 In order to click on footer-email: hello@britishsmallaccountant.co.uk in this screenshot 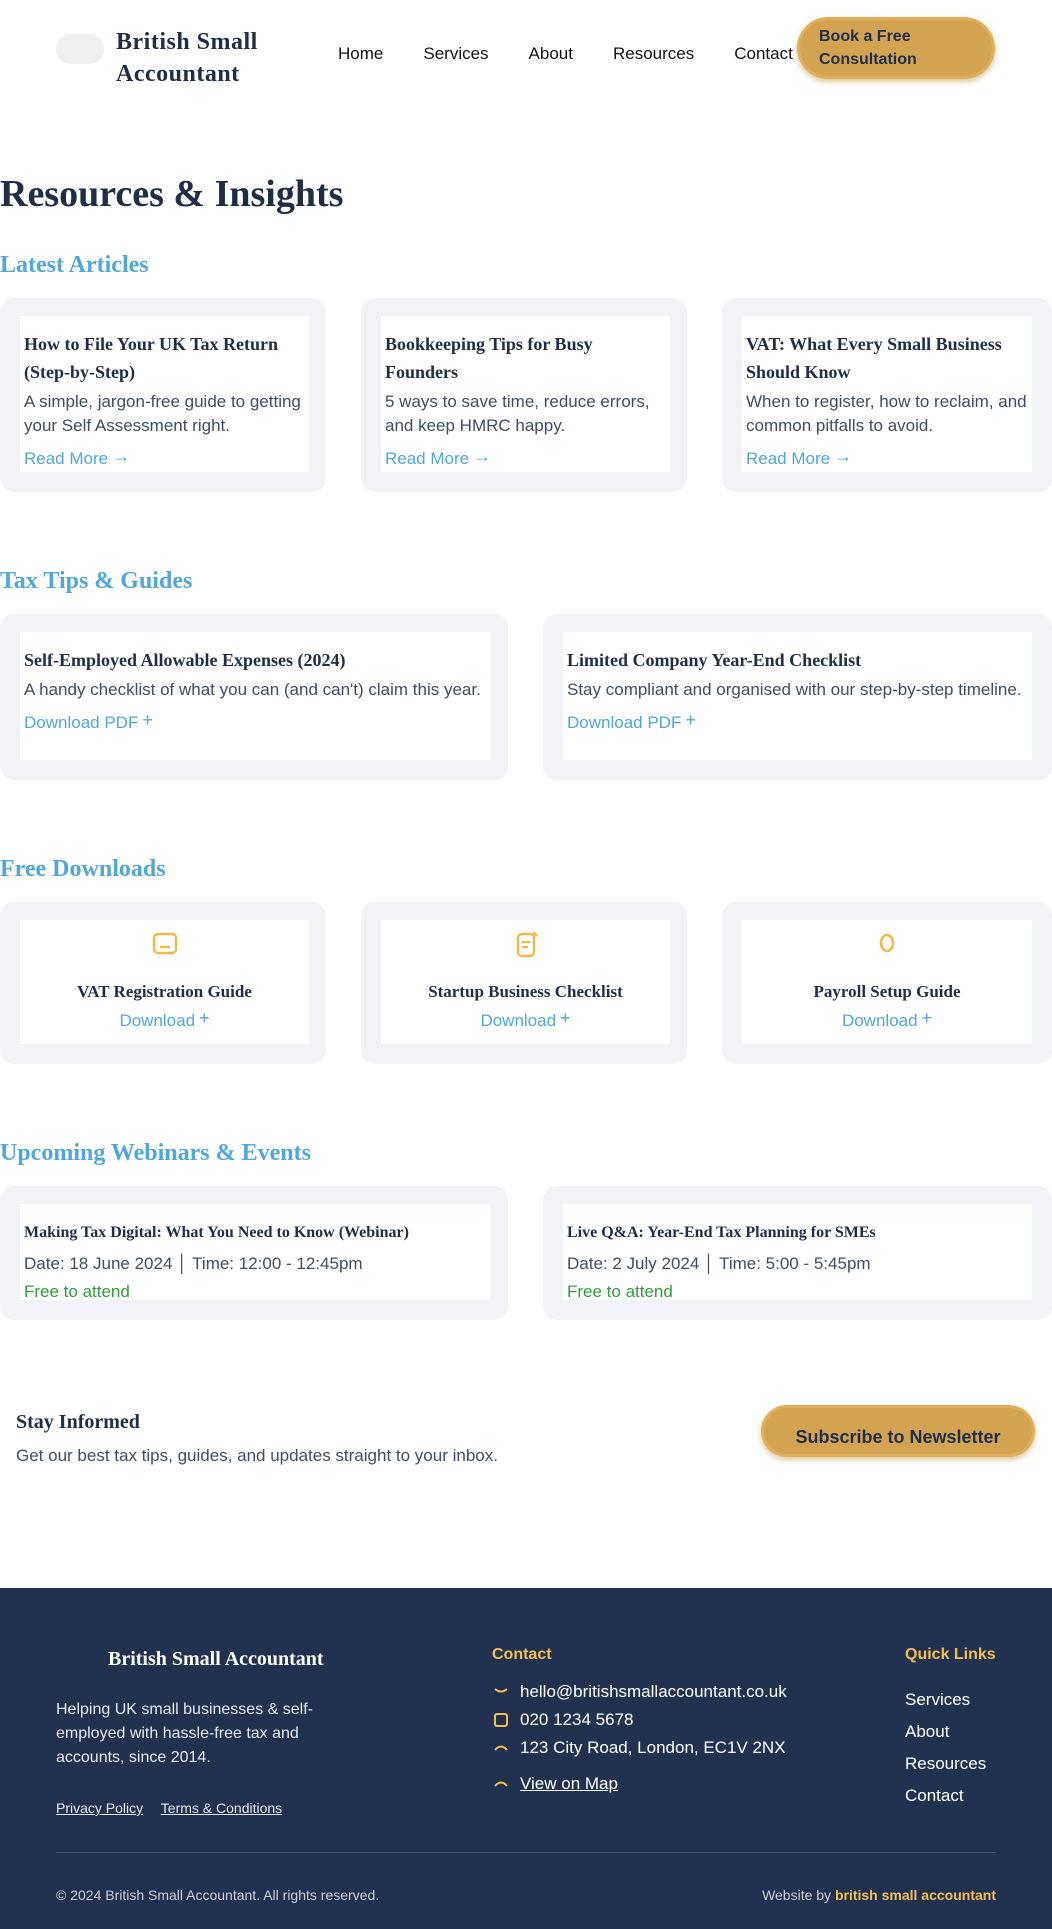, I will do `click(639, 1692)`.